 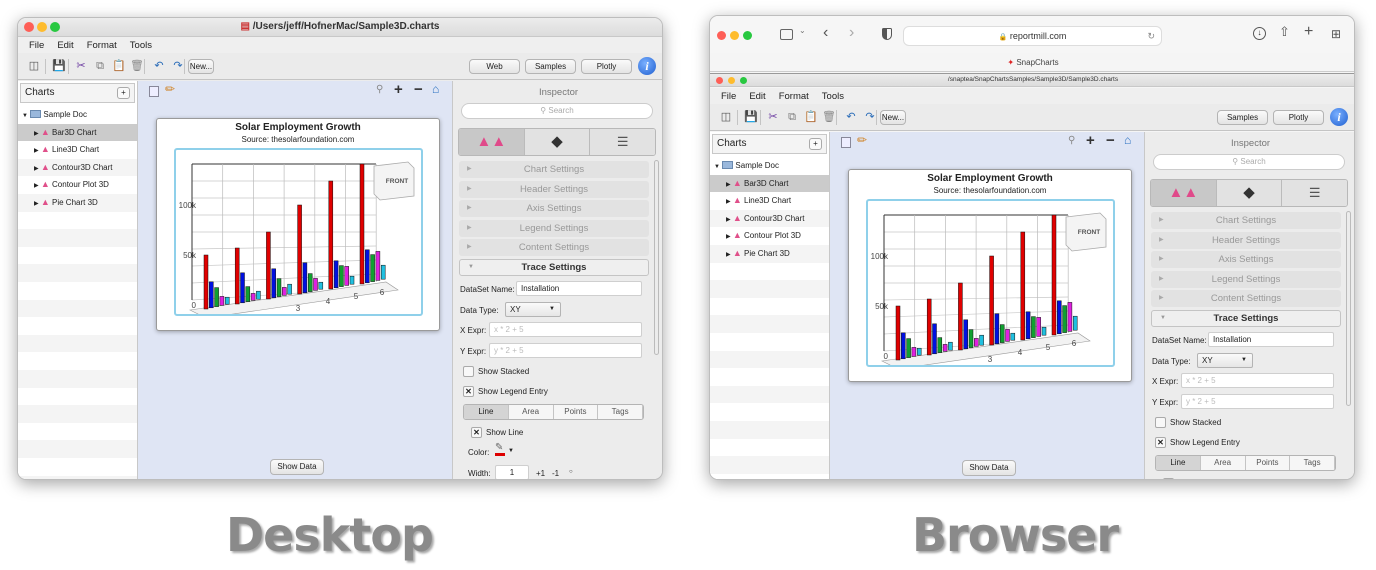 I want to click on inspector-scrollbar, so click(x=656, y=257).